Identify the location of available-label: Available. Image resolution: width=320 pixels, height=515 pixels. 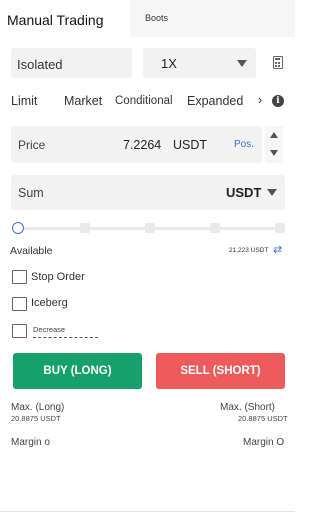
(31, 251).